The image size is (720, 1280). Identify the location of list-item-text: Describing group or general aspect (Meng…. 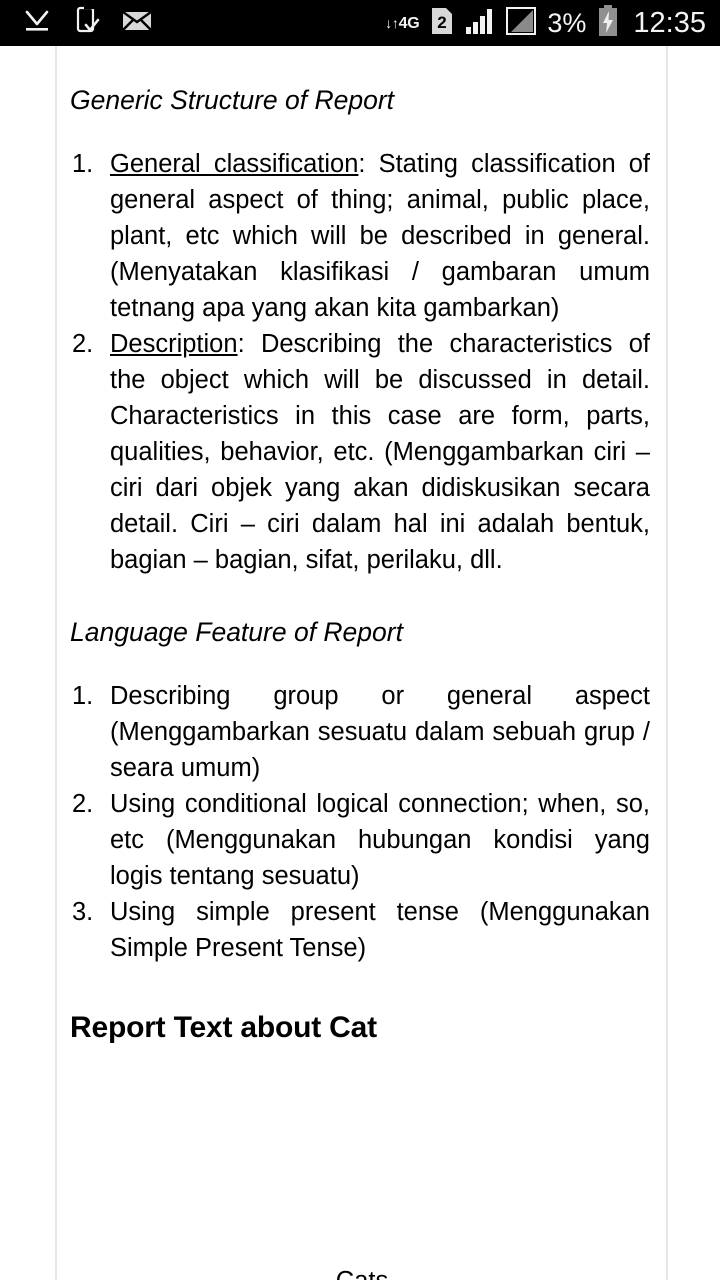
(380, 732).